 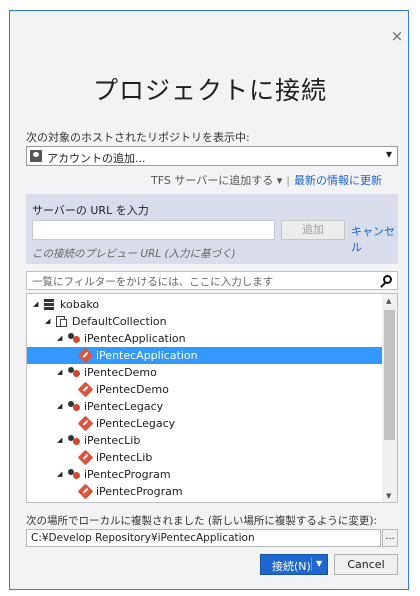 What do you see at coordinates (90, 210) in the screenshot?
I see `server-url-label: サーバーの URL を入力` at bounding box center [90, 210].